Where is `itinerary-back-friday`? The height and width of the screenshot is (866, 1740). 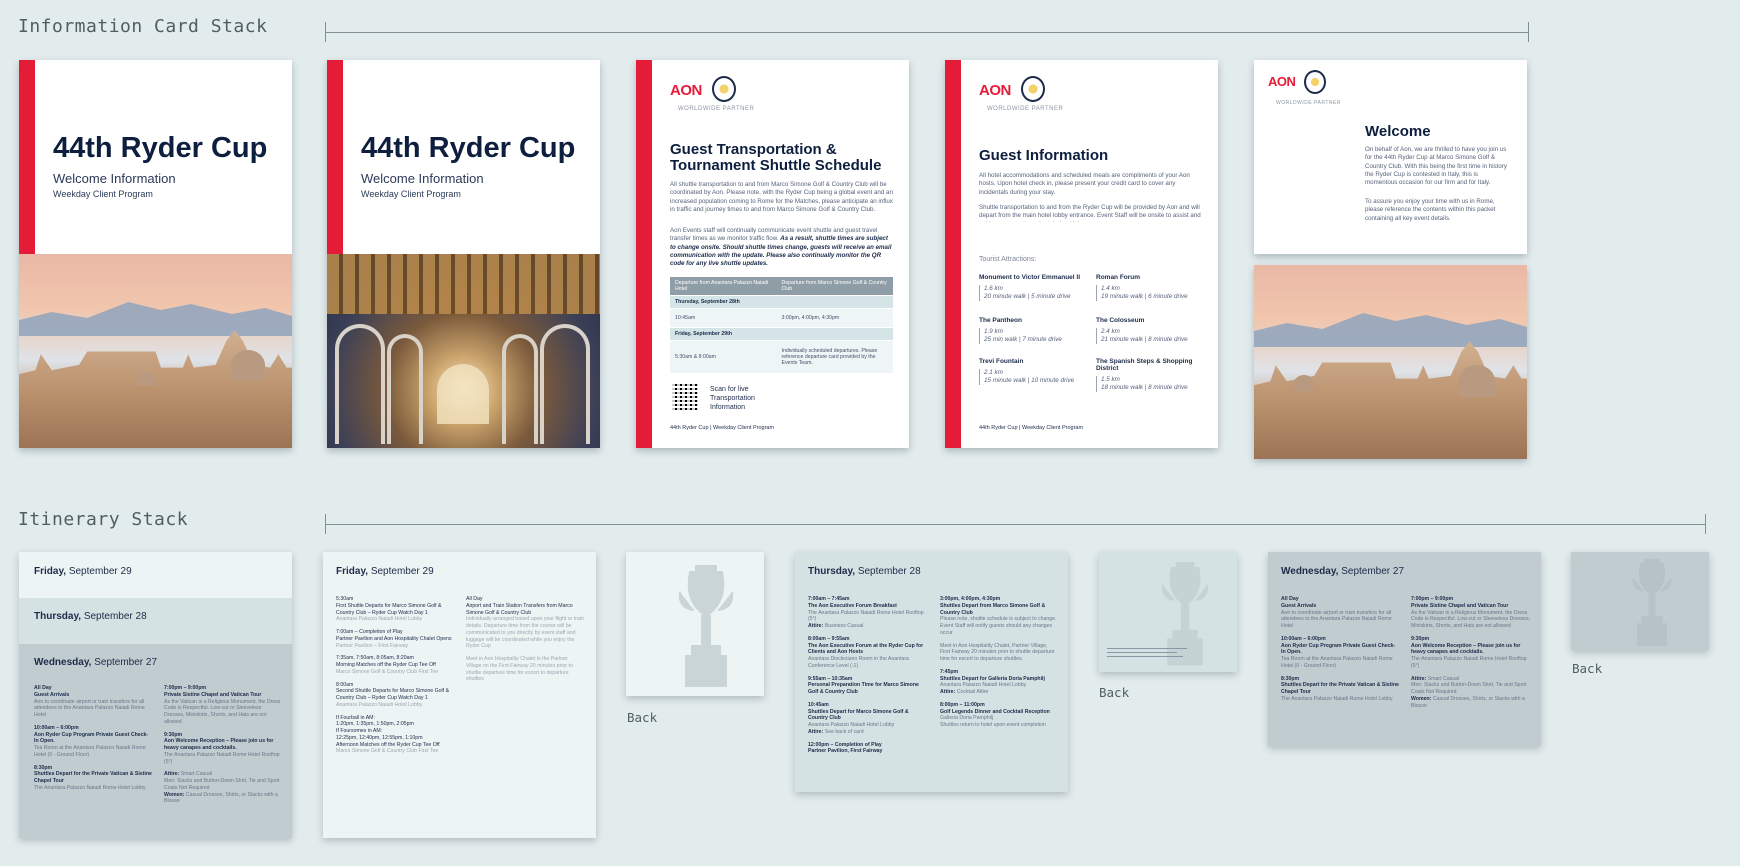 itinerary-back-friday is located at coordinates (695, 624).